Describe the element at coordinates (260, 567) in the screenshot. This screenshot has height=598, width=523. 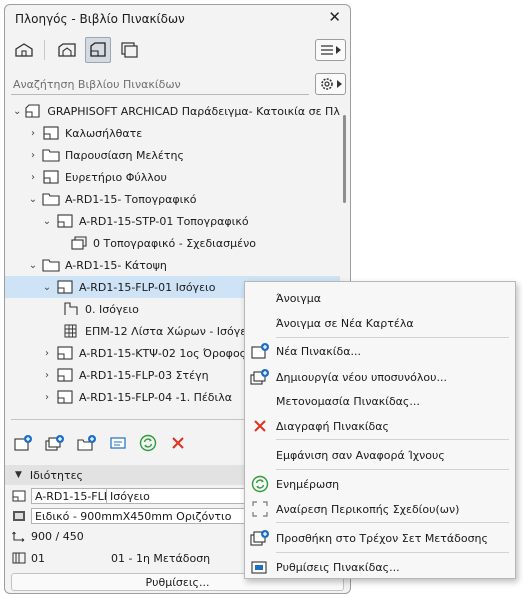
I see `layout-settings-icon` at that location.